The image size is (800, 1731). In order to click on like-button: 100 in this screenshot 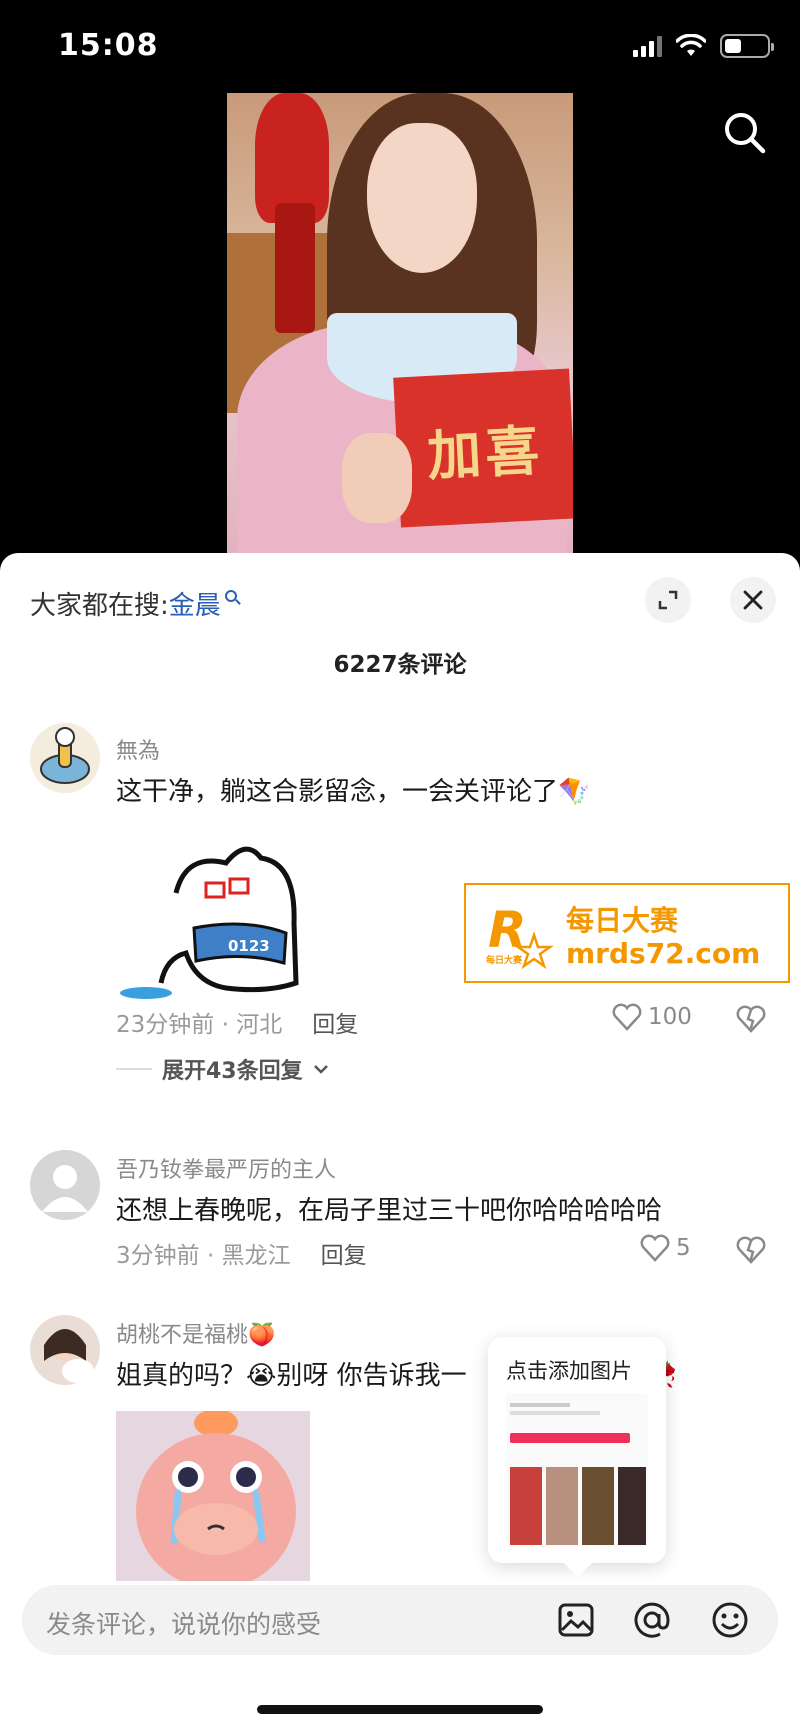, I will do `click(652, 1017)`.